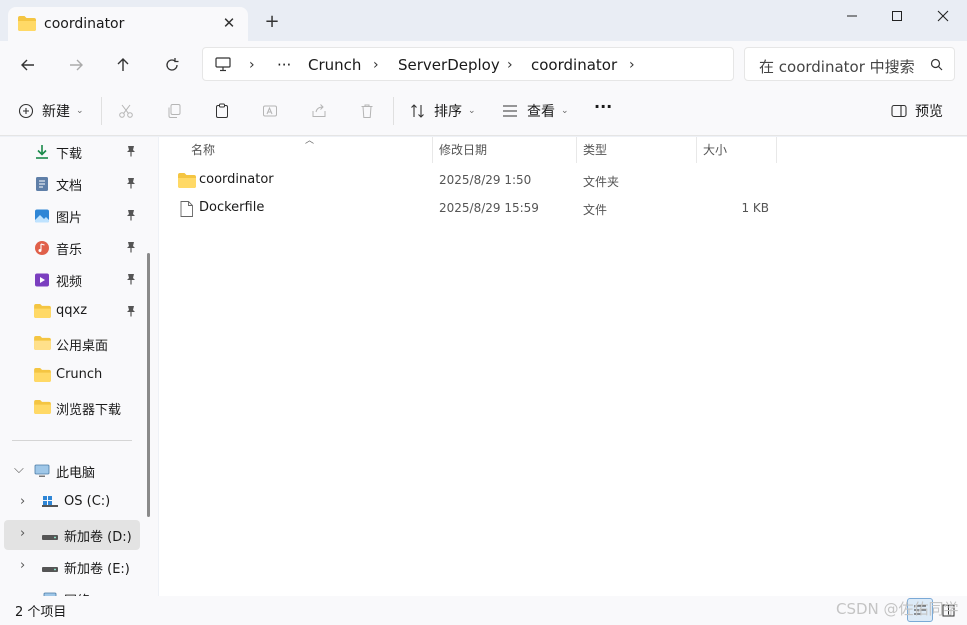 The height and width of the screenshot is (625, 967). Describe the element at coordinates (510, 111) in the screenshot. I see `list-view-icon` at that location.